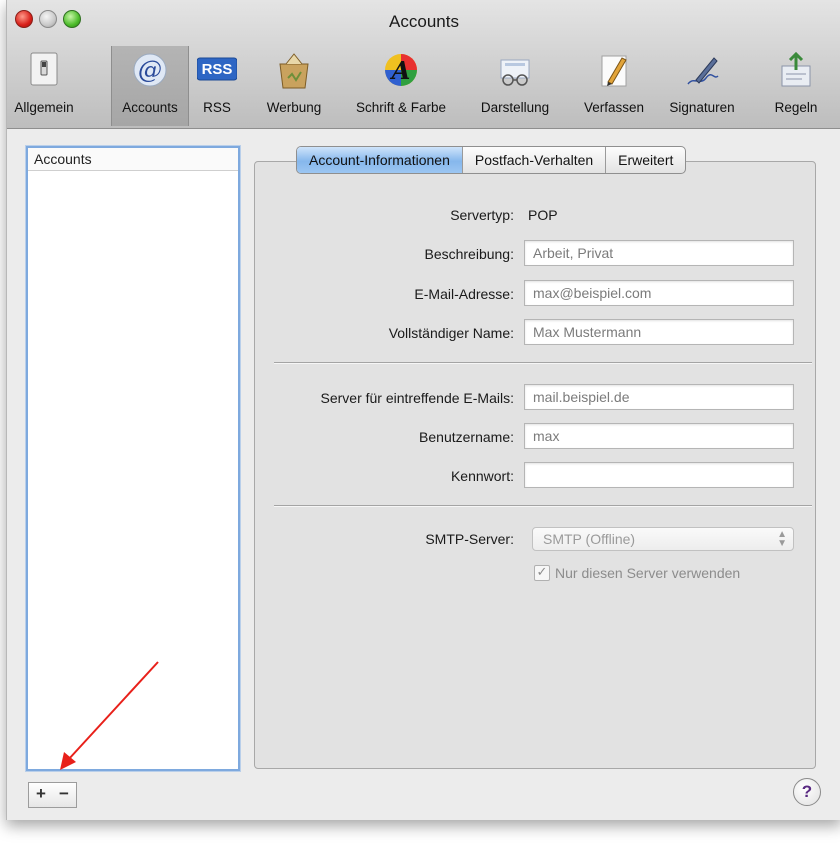 Image resolution: width=840 pixels, height=848 pixels. I want to click on toolbar-label: RSS, so click(217, 107).